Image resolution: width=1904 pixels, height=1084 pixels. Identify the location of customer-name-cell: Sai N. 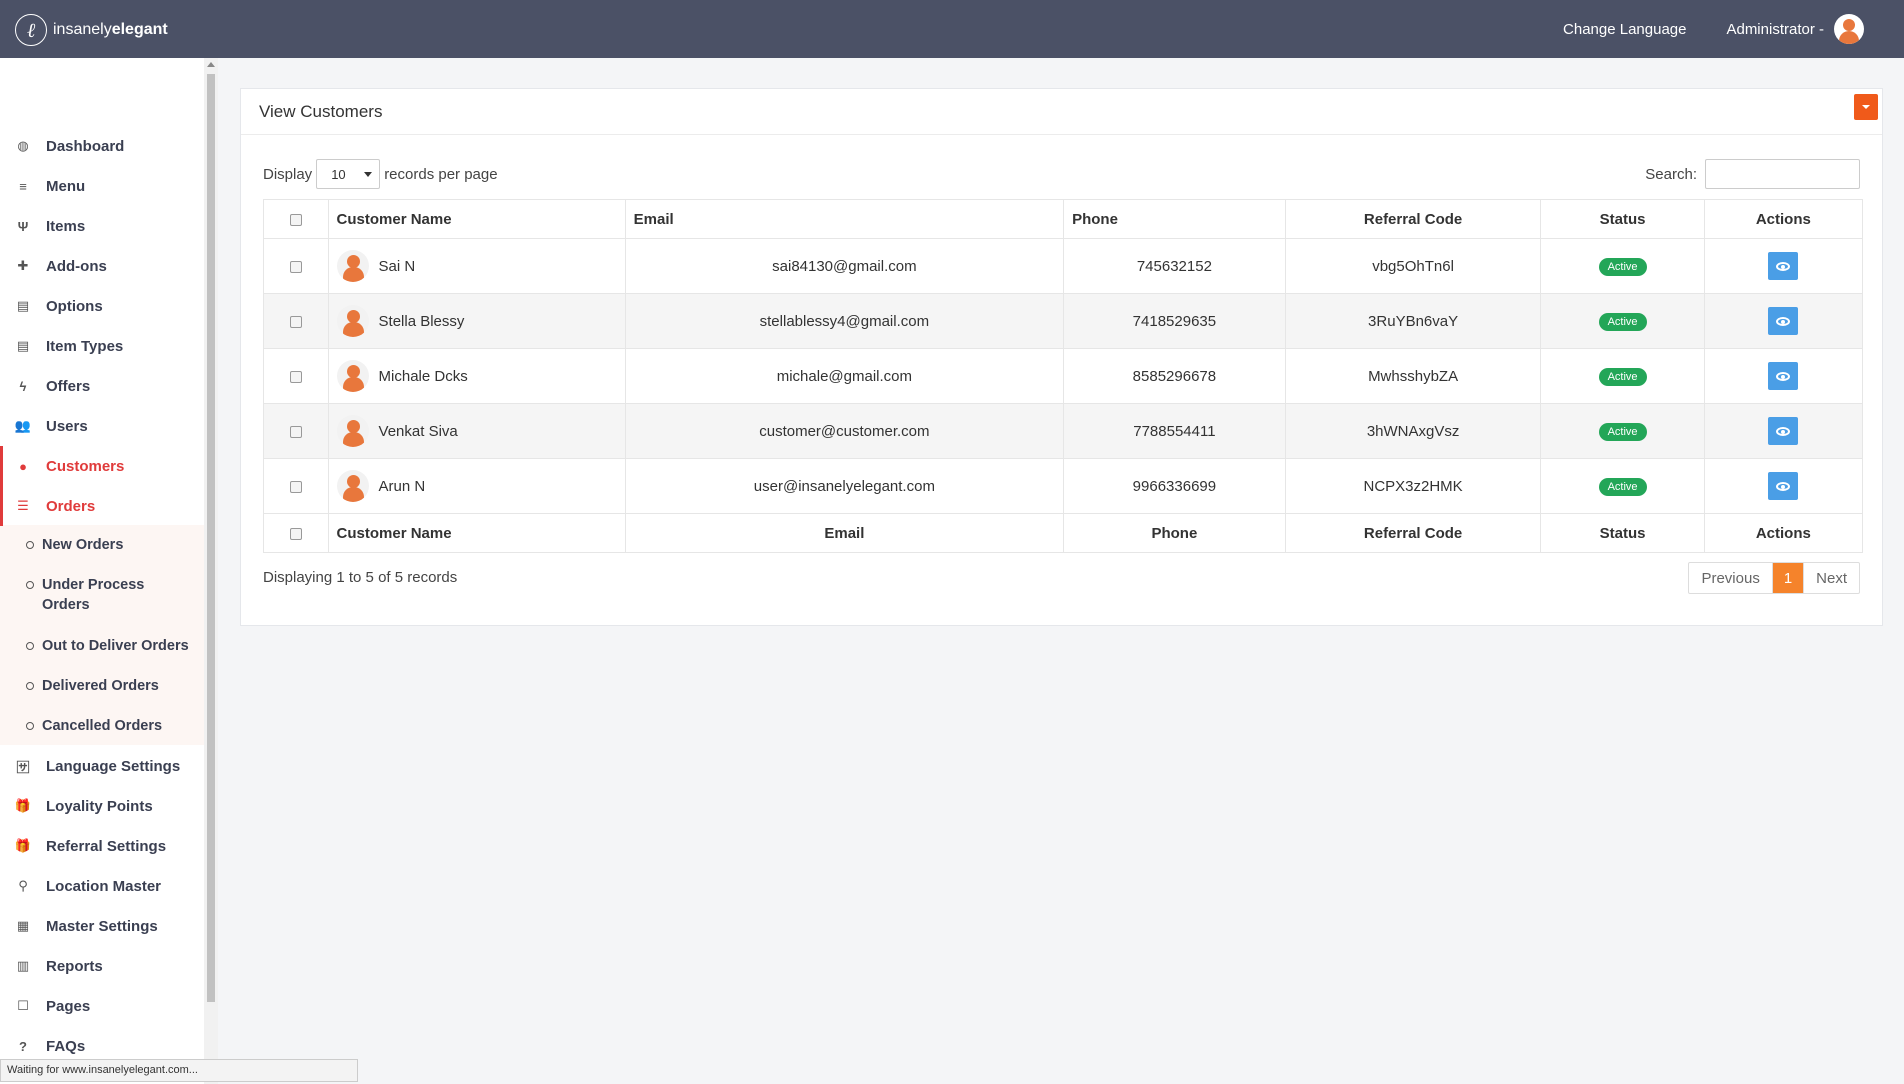
(476, 266).